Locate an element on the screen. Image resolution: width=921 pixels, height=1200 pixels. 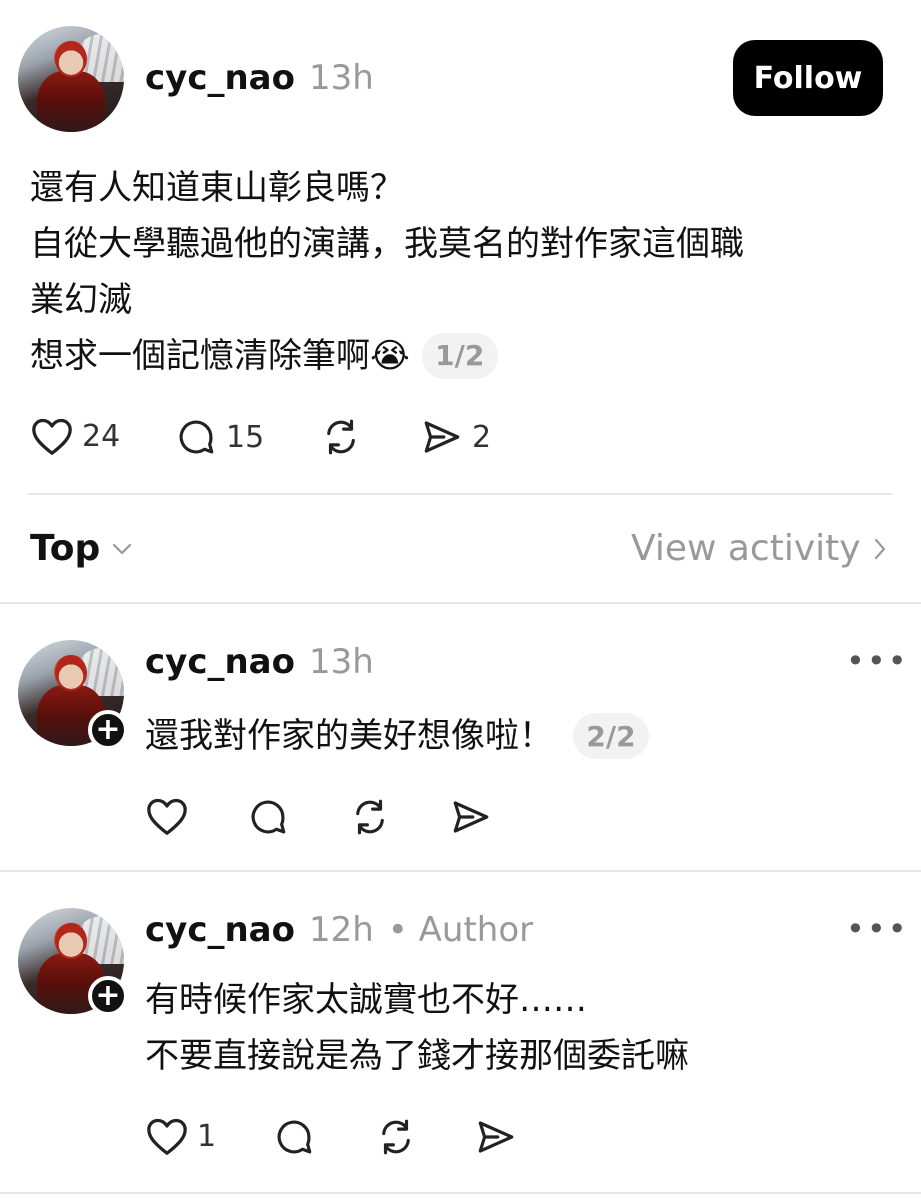
comment-count: 15 is located at coordinates (245, 437).